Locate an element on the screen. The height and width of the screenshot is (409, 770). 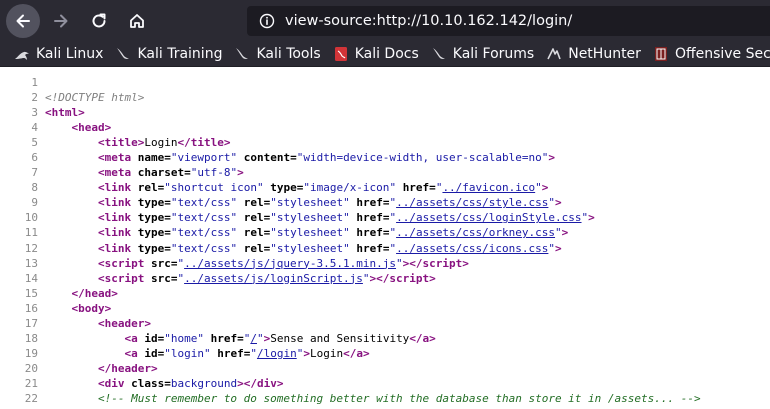
bookmark-label: Kali Training is located at coordinates (180, 54).